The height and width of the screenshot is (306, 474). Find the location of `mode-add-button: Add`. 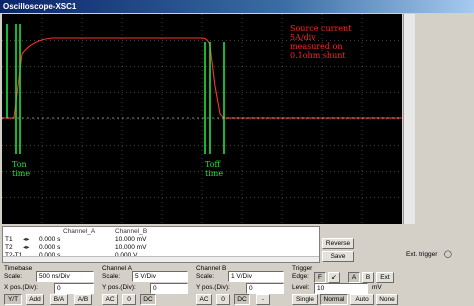

mode-add-button: Add is located at coordinates (35, 299).